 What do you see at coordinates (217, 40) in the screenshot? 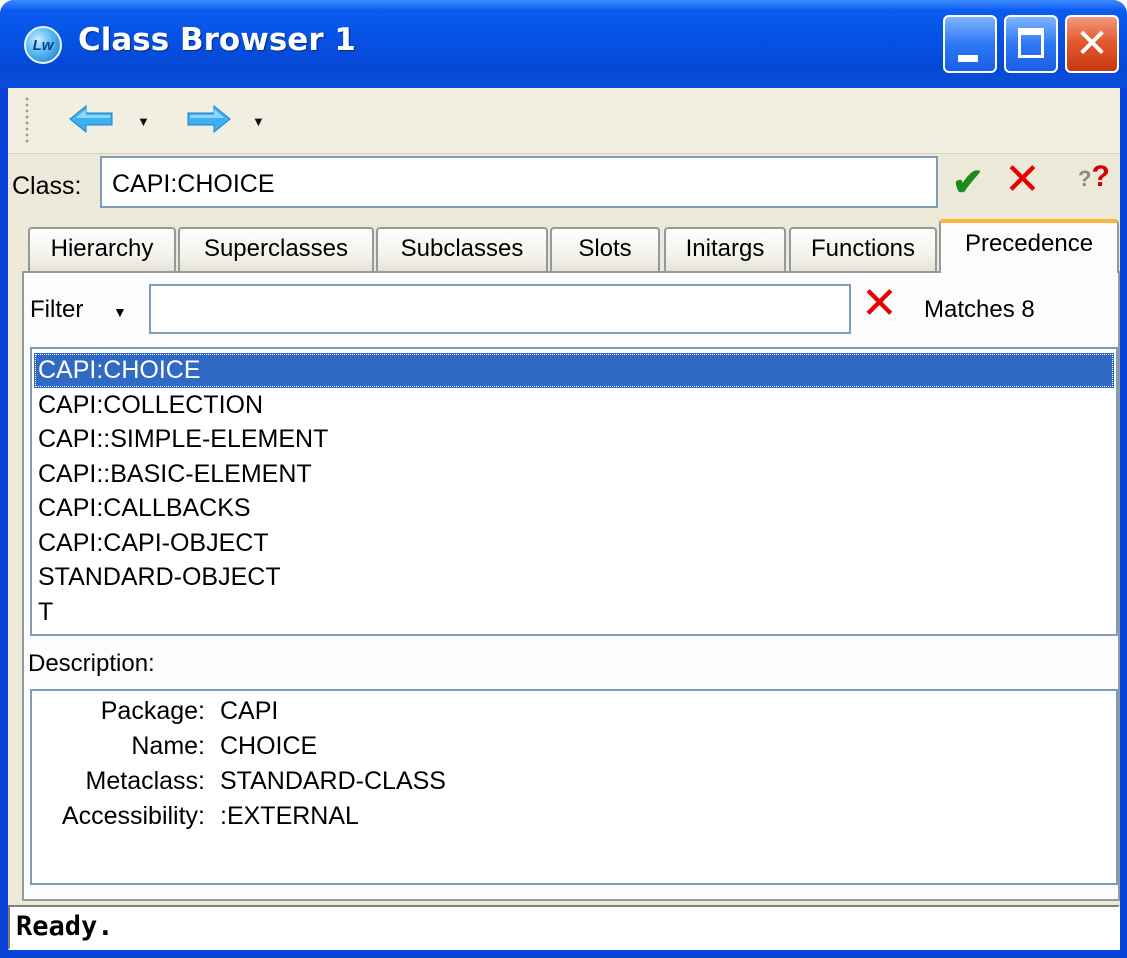
I see `window-title: Class Browser 1` at bounding box center [217, 40].